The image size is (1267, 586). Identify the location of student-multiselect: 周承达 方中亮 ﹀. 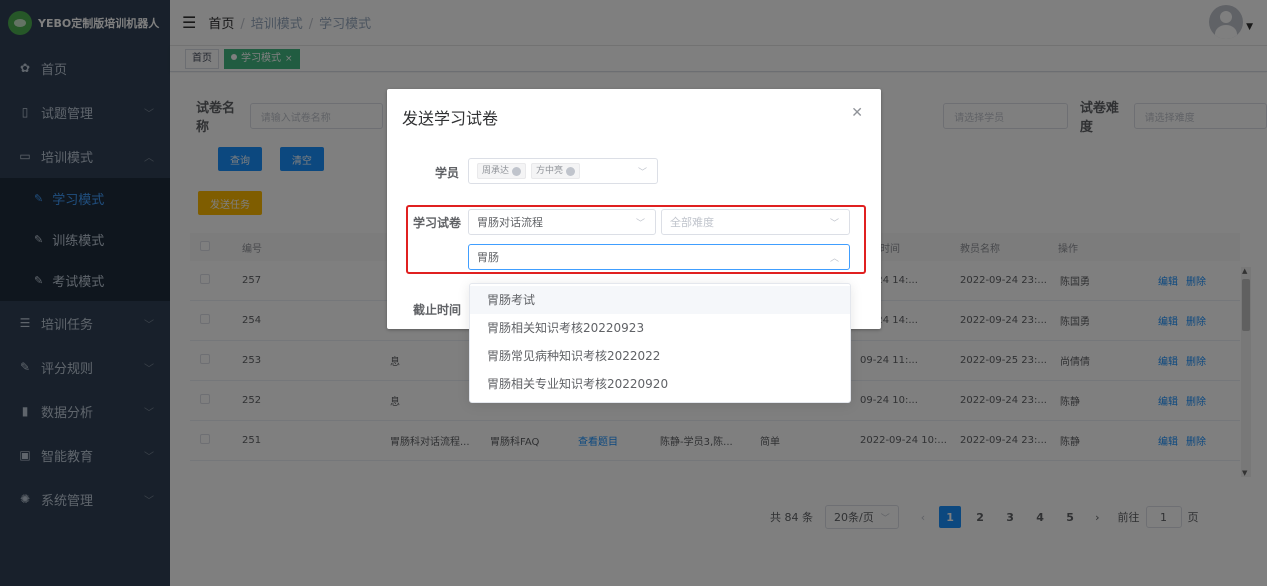
(563, 171).